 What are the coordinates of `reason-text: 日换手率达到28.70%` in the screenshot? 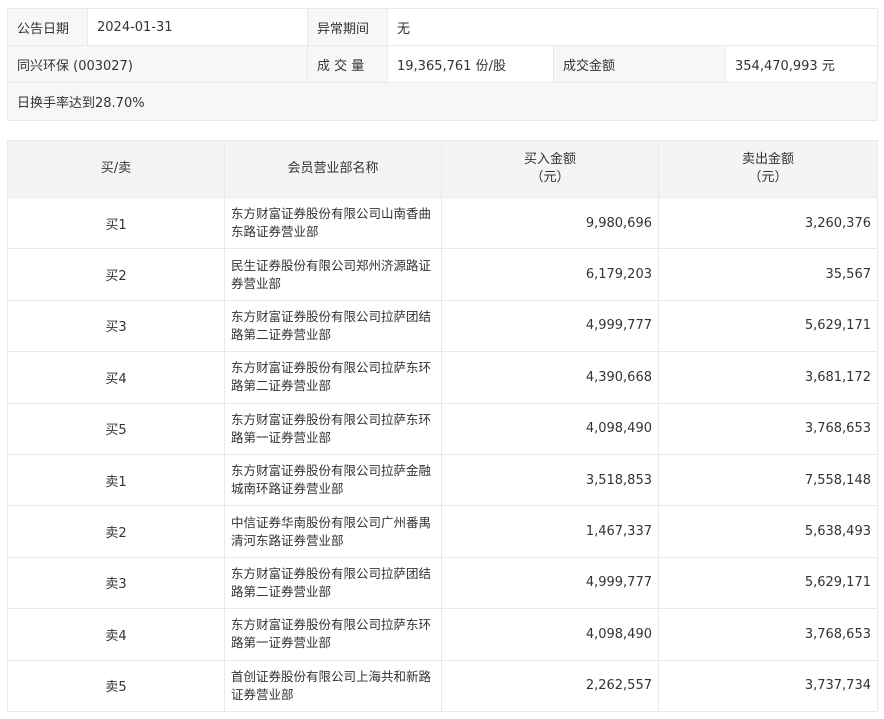 It's located at (442, 101).